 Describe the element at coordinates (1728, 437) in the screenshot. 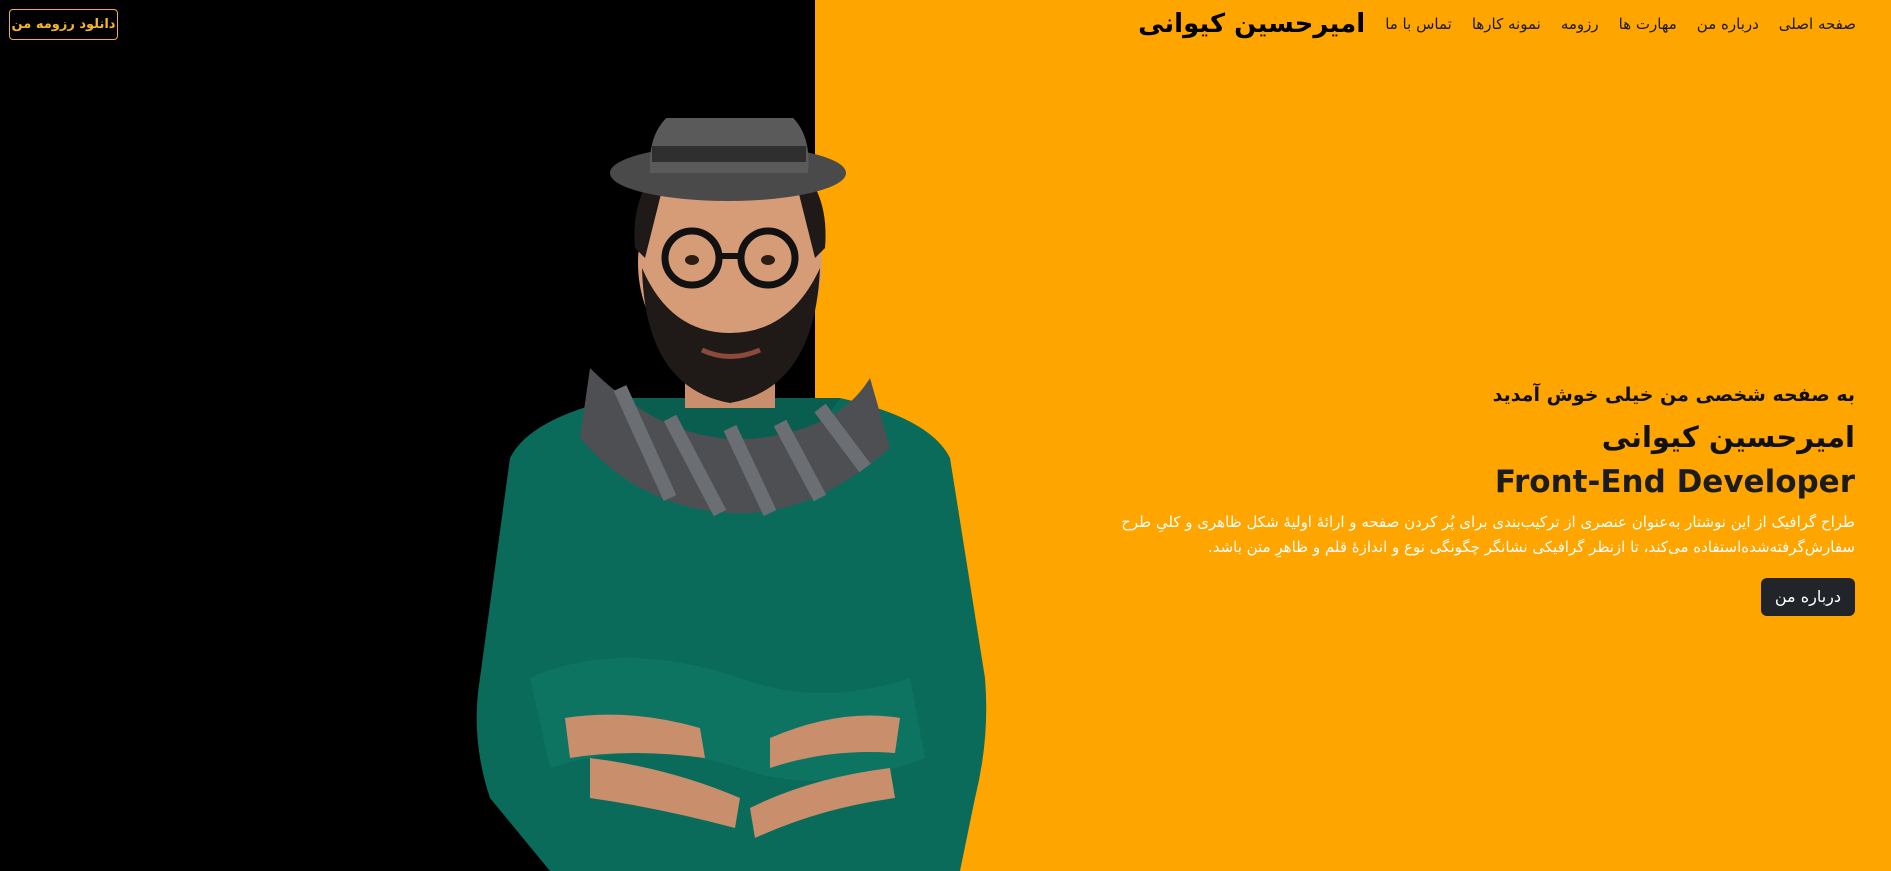

I see `hero-name: امیرحسین کیوانی` at that location.